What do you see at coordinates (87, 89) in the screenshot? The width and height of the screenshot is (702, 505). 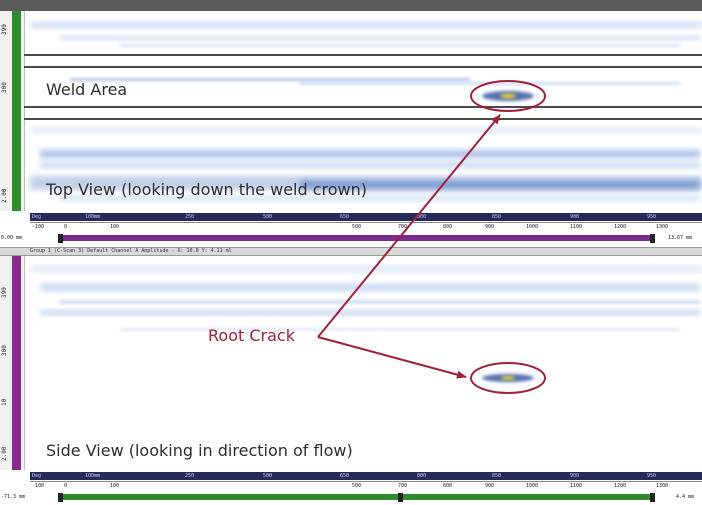 I see `weld-area-label: Weld Area` at bounding box center [87, 89].